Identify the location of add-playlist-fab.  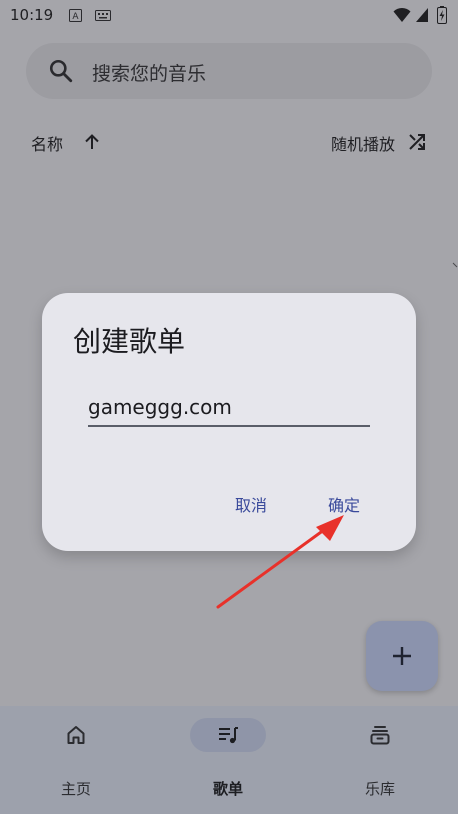
(402, 656).